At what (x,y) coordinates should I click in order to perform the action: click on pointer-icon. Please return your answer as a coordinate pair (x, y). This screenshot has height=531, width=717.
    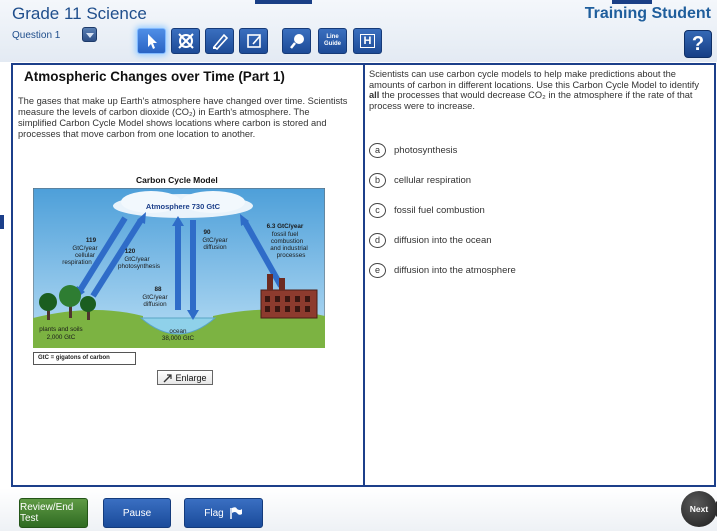
    Looking at the image, I should click on (152, 41).